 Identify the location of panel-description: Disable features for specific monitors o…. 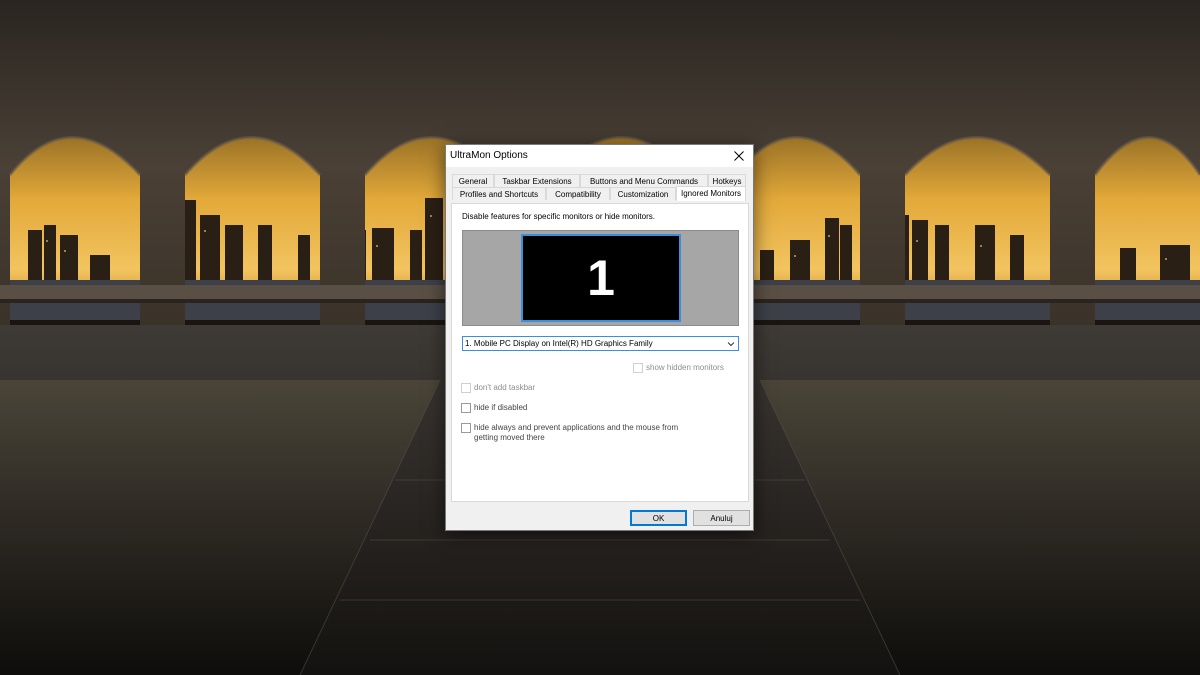
(558, 216).